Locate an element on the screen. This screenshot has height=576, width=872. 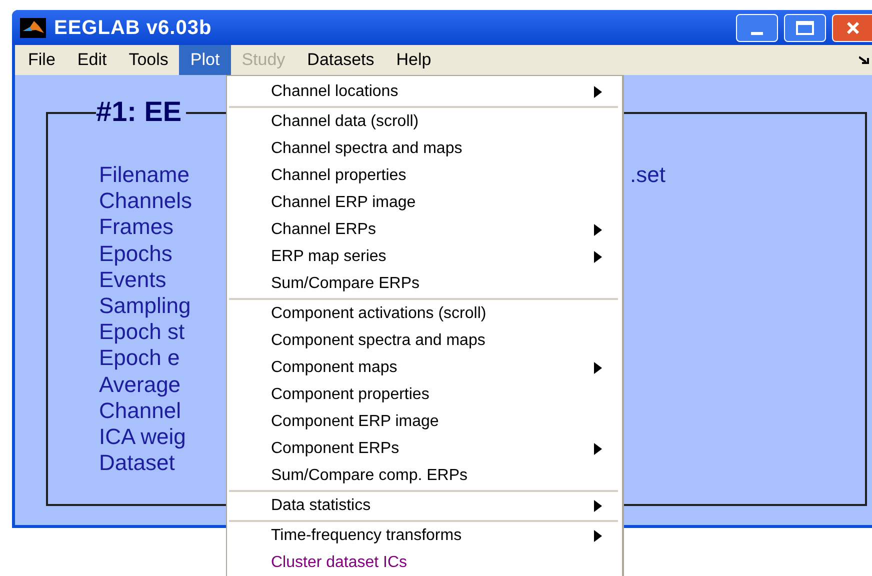
dropdown-item: Channel data (scroll) is located at coordinates (423, 121).